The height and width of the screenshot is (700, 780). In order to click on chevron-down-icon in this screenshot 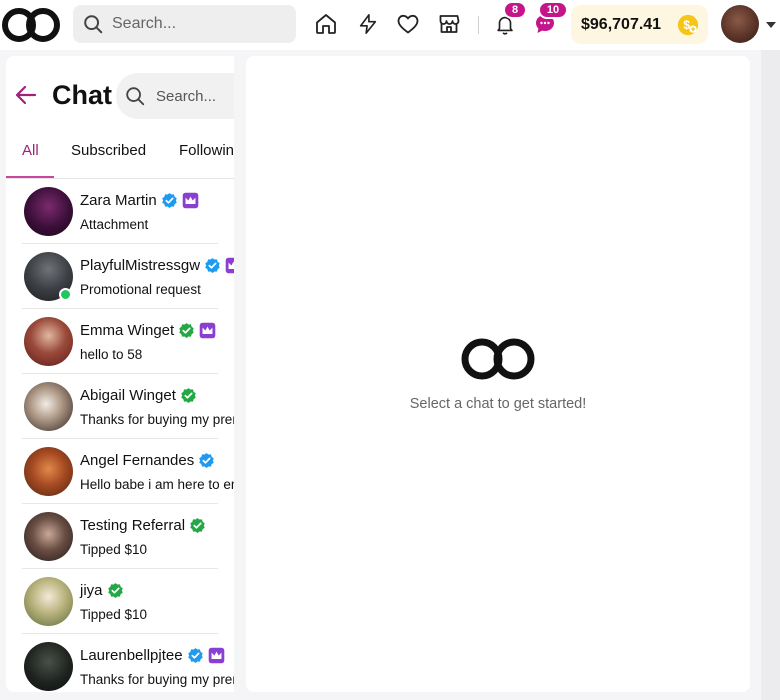, I will do `click(771, 25)`.